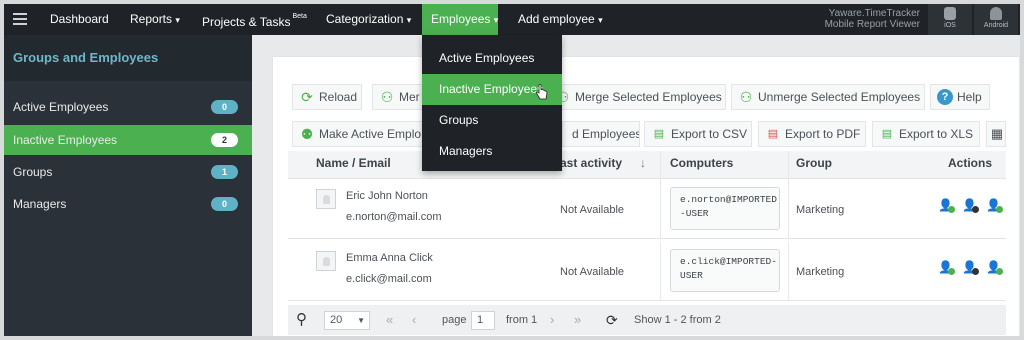 Image resolution: width=1024 pixels, height=340 pixels. What do you see at coordinates (677, 320) in the screenshot?
I see `page-summary: Show 1 - 2 from 2` at bounding box center [677, 320].